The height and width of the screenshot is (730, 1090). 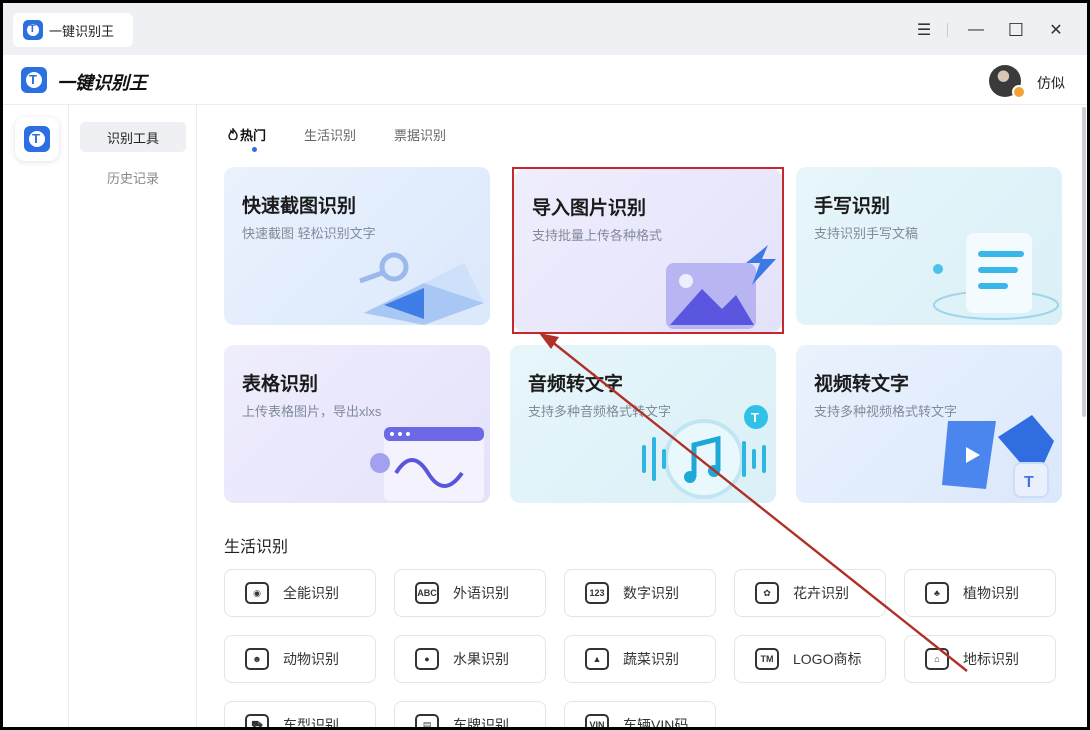 What do you see at coordinates (1016, 30) in the screenshot?
I see `maximize-button: ☐` at bounding box center [1016, 30].